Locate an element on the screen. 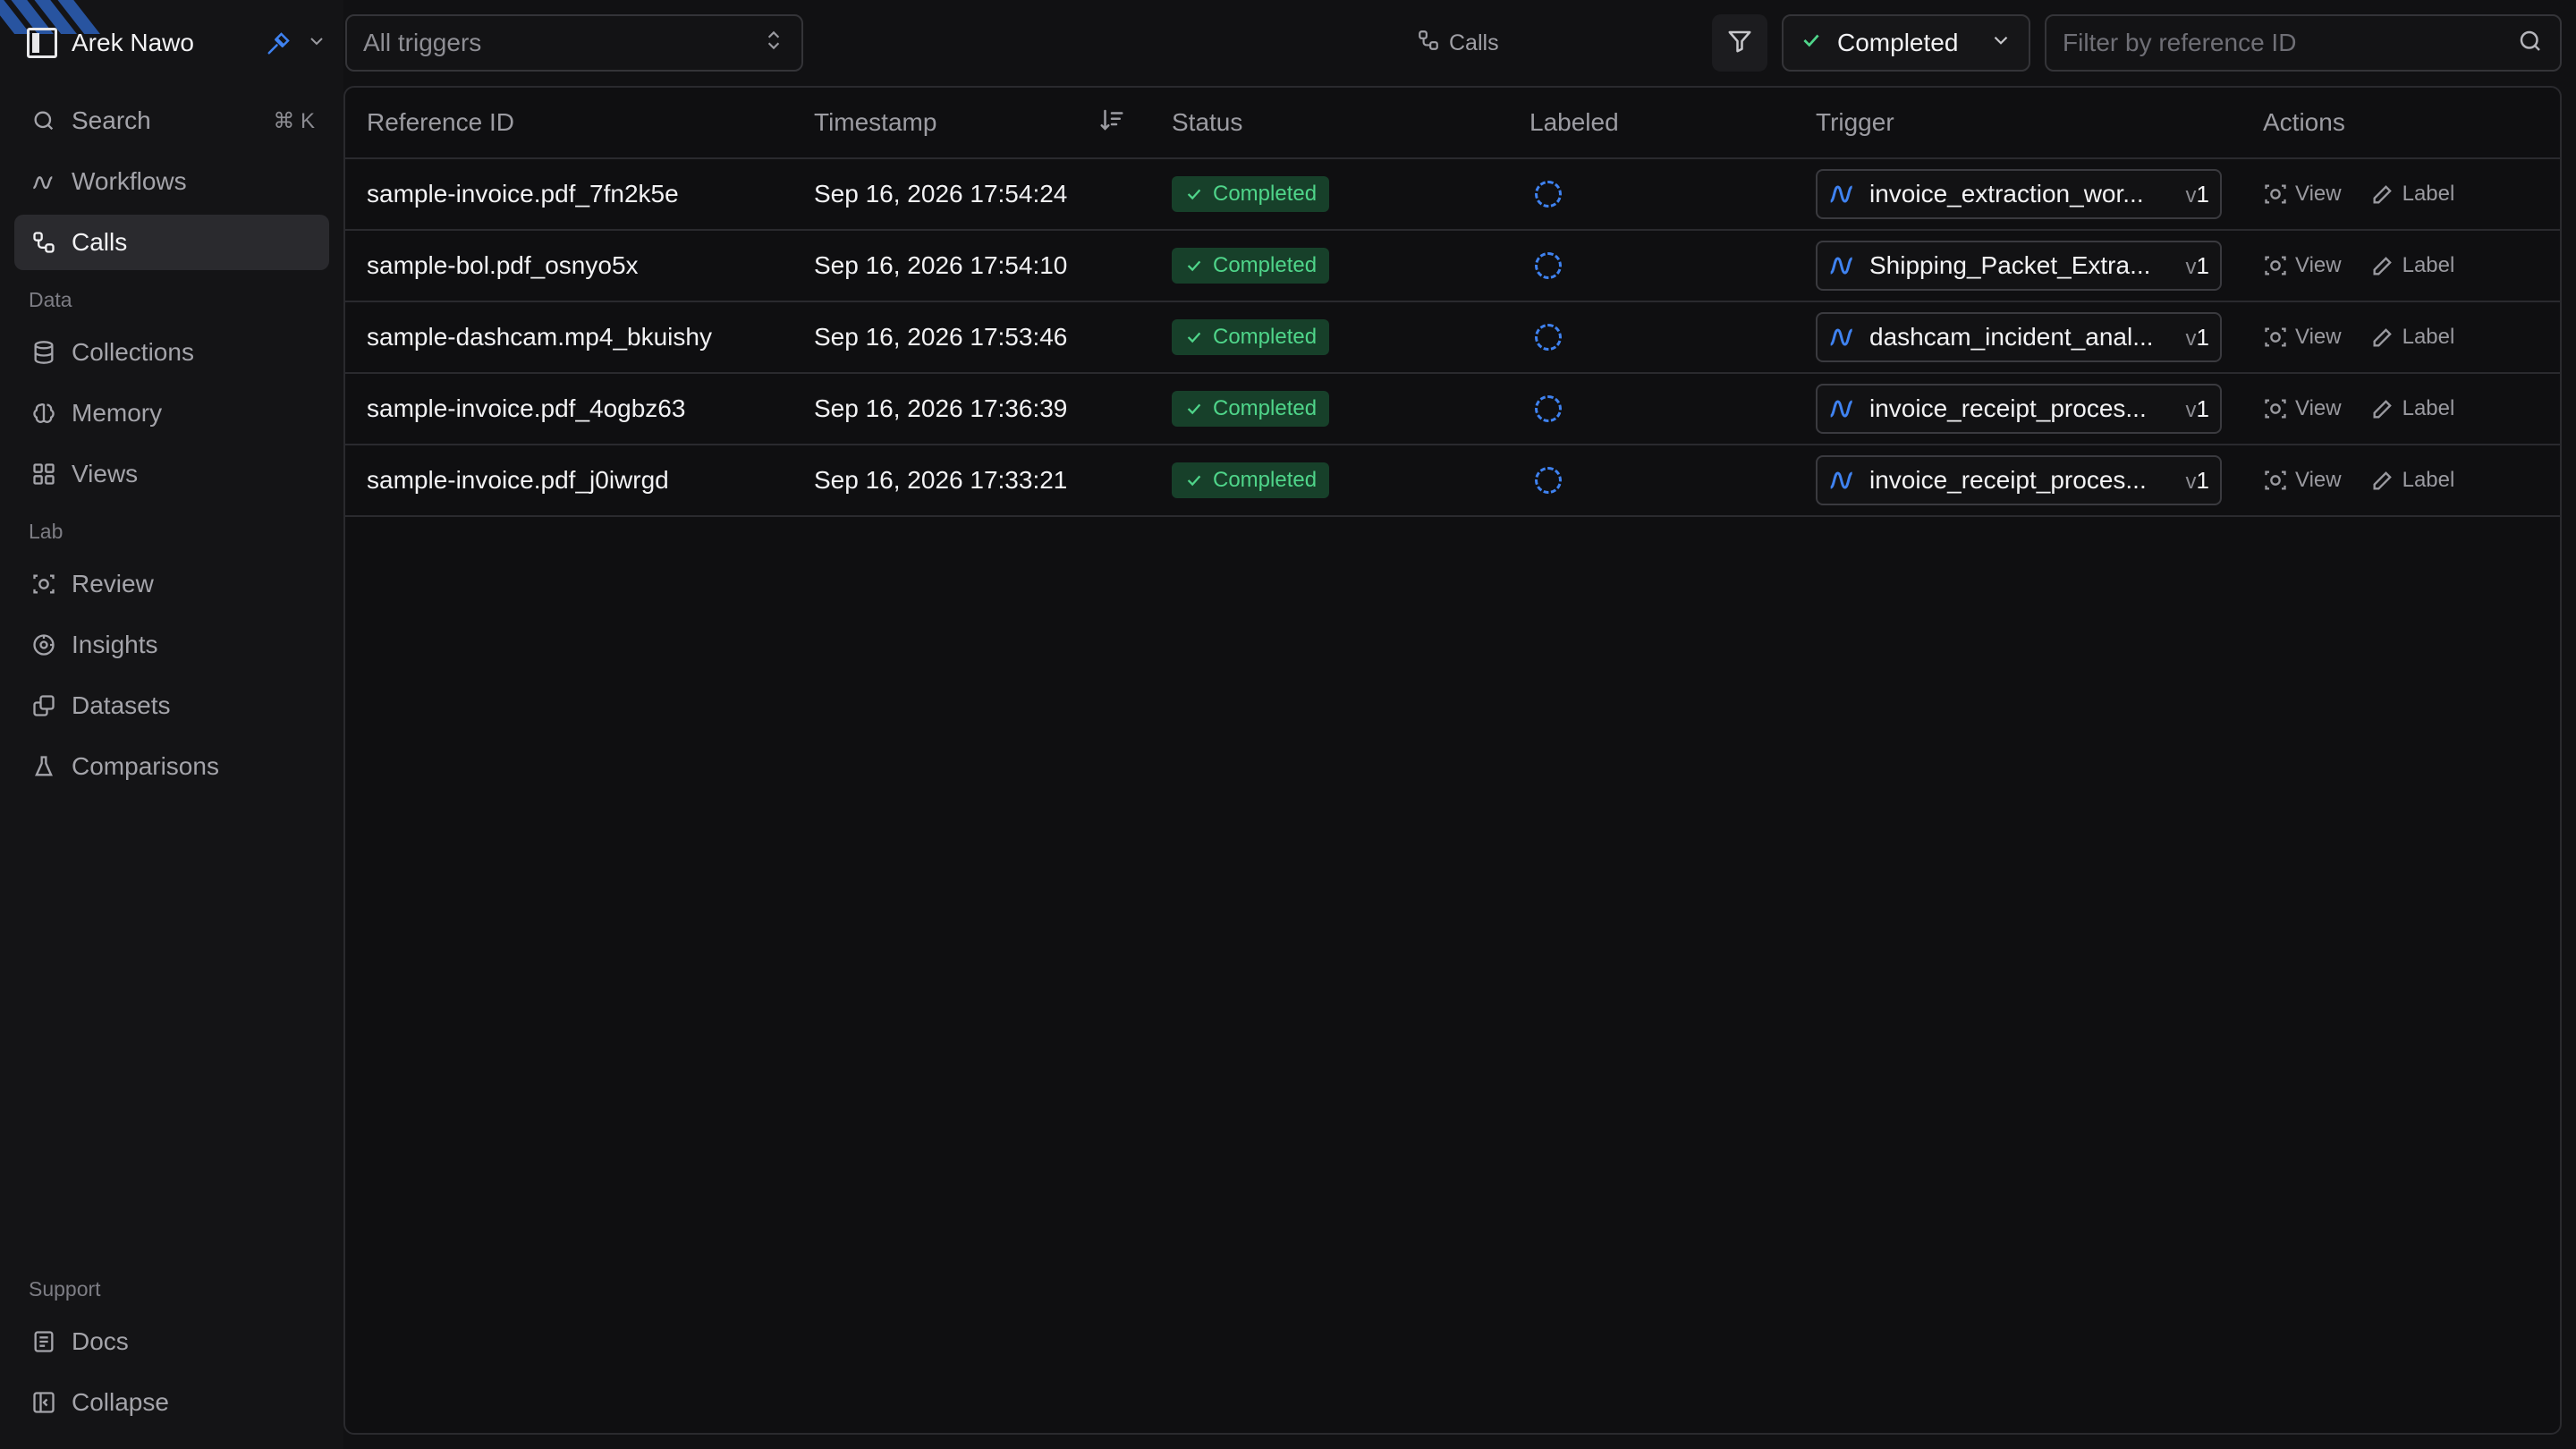 This screenshot has height=1449, width=2576. workspace-switcher: Arek Nawo is located at coordinates (179, 43).